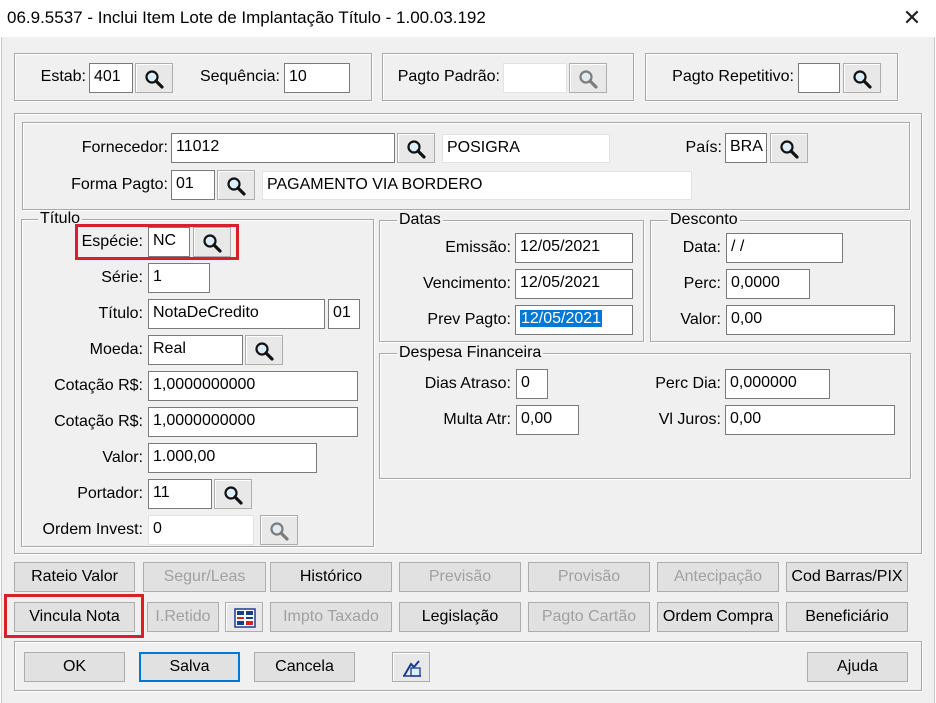  I want to click on cotacao2-field: 1,0000000000, so click(253, 422).